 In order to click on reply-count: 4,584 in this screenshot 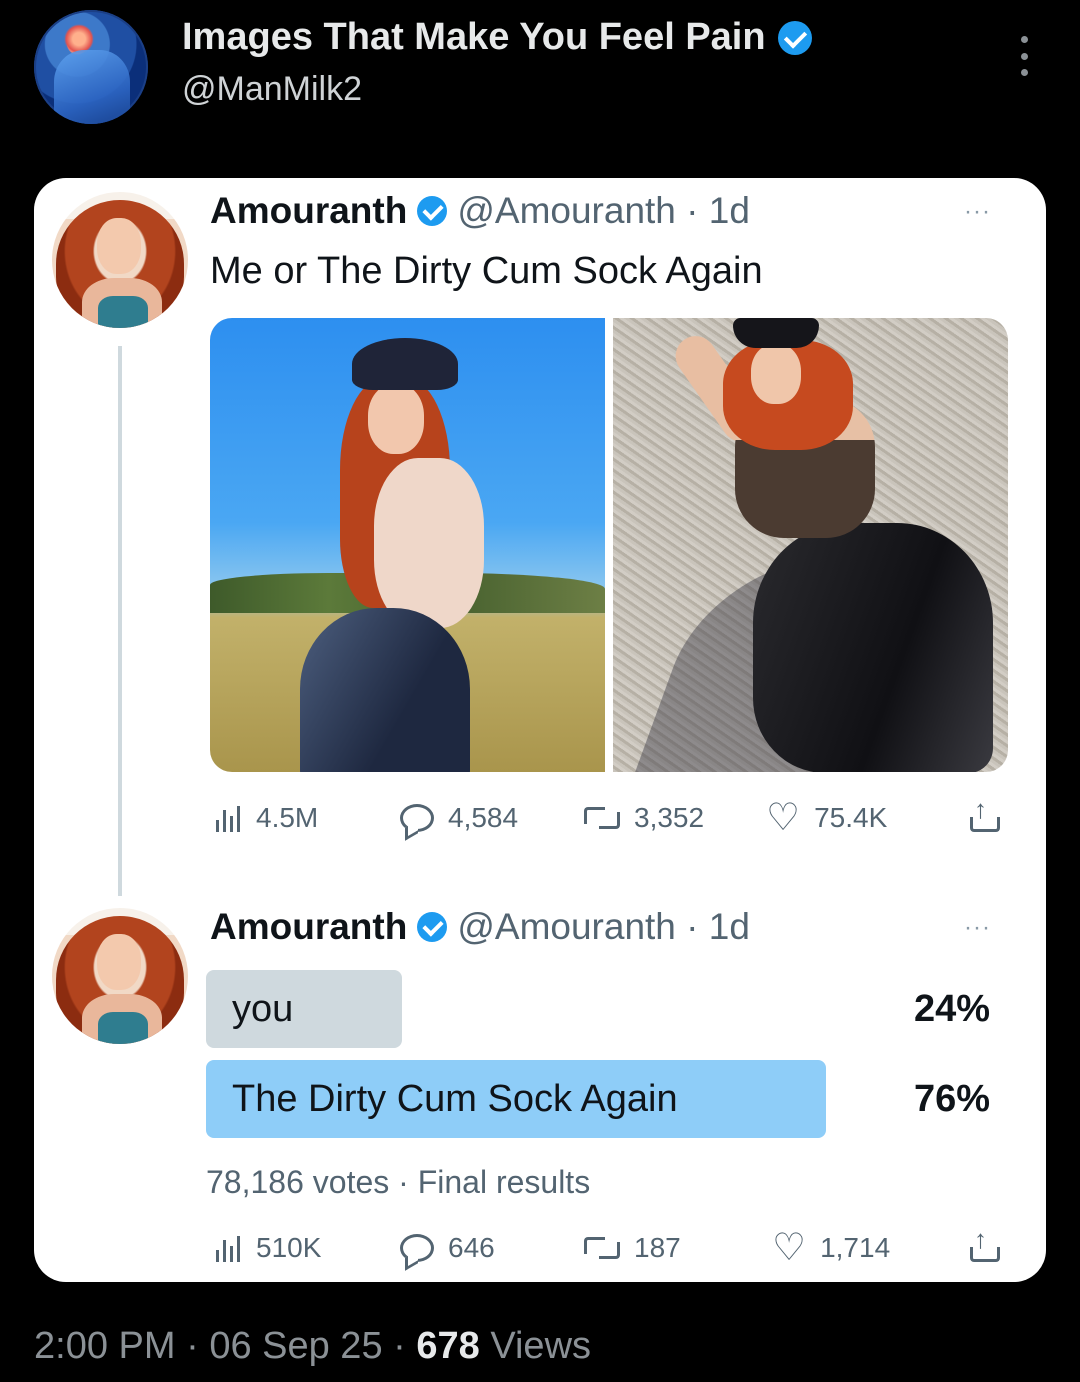, I will do `click(483, 817)`.